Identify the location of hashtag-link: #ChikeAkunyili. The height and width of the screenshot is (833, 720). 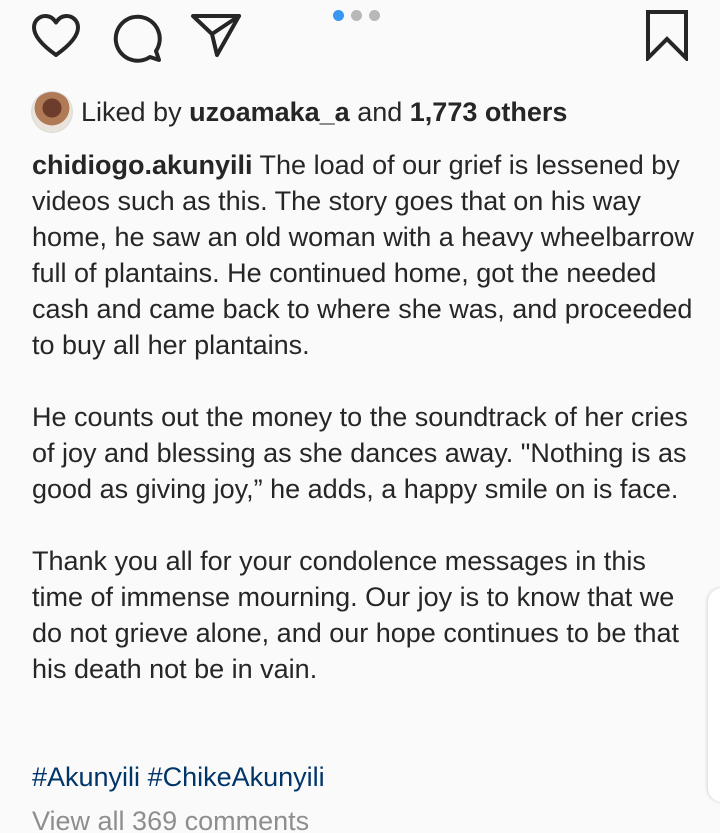
(236, 777).